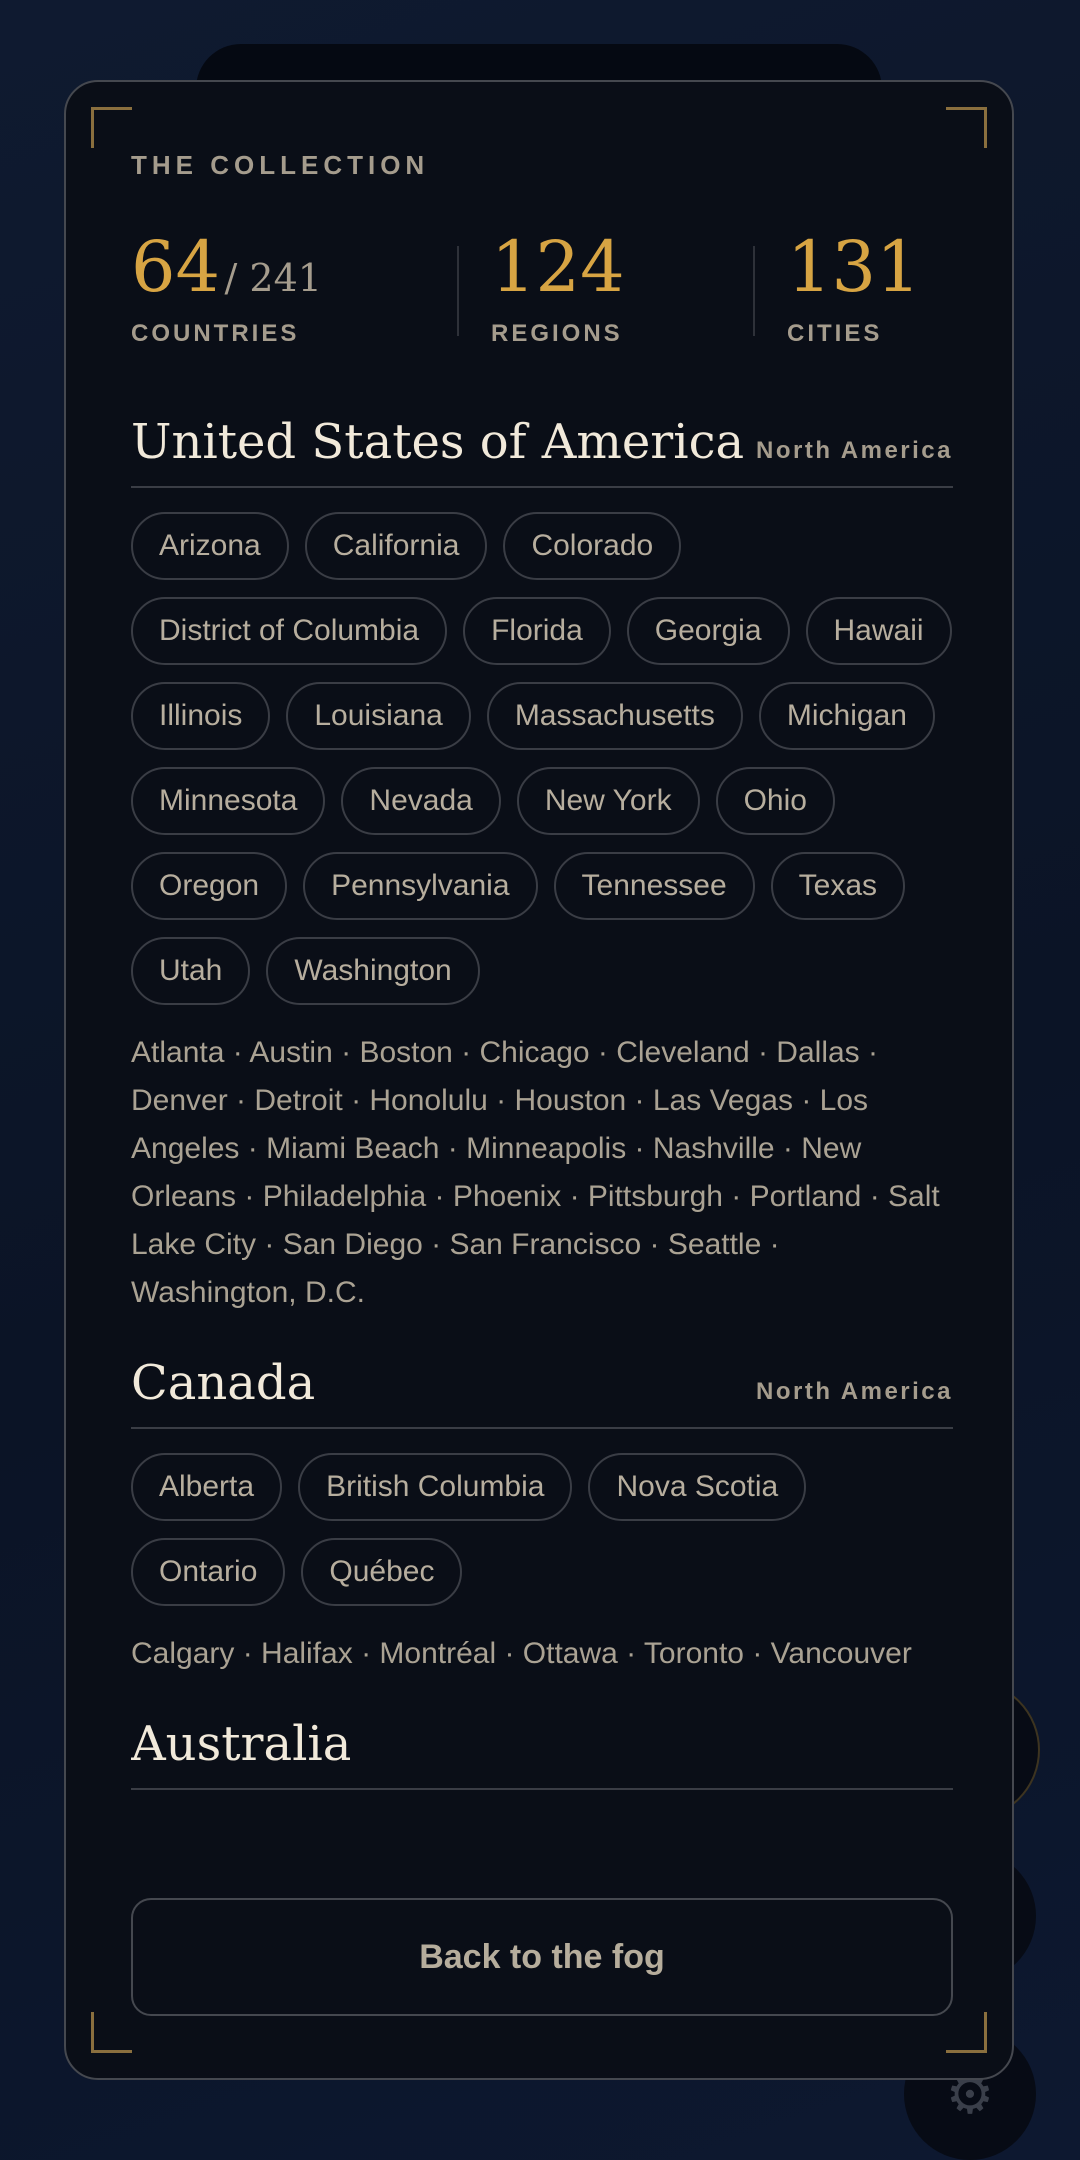  What do you see at coordinates (209, 886) in the screenshot?
I see `region-chip: Oregon` at bounding box center [209, 886].